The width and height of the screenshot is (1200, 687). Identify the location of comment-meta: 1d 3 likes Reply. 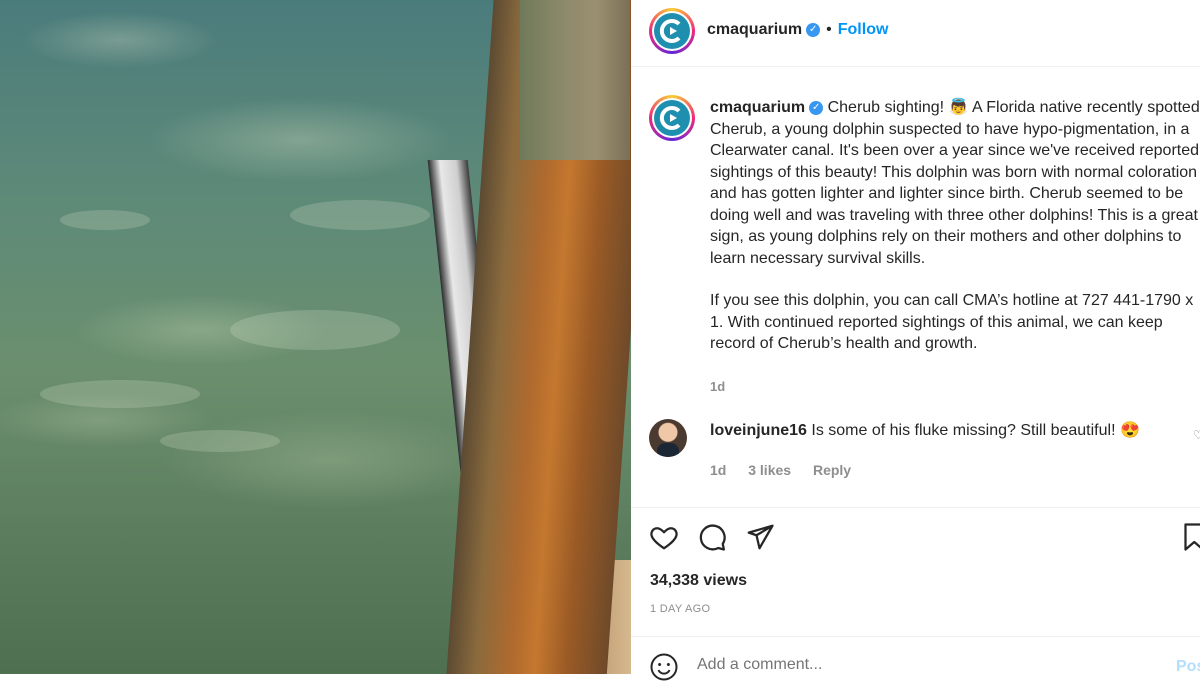
(789, 470).